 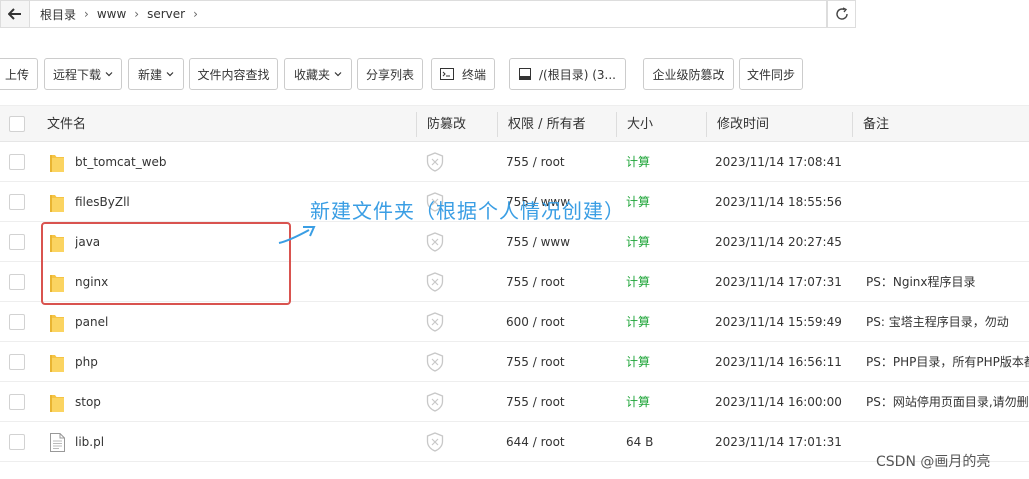 I want to click on modified-time: 2023/11/14 16:56:11, so click(x=778, y=362).